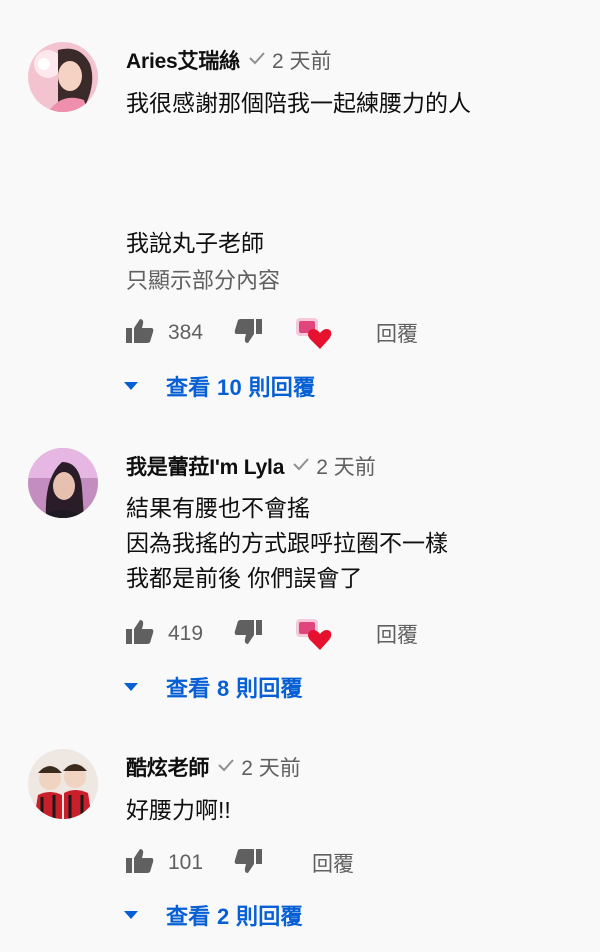  What do you see at coordinates (203, 281) in the screenshot?
I see `read-more-link: 只顯示部分內容` at bounding box center [203, 281].